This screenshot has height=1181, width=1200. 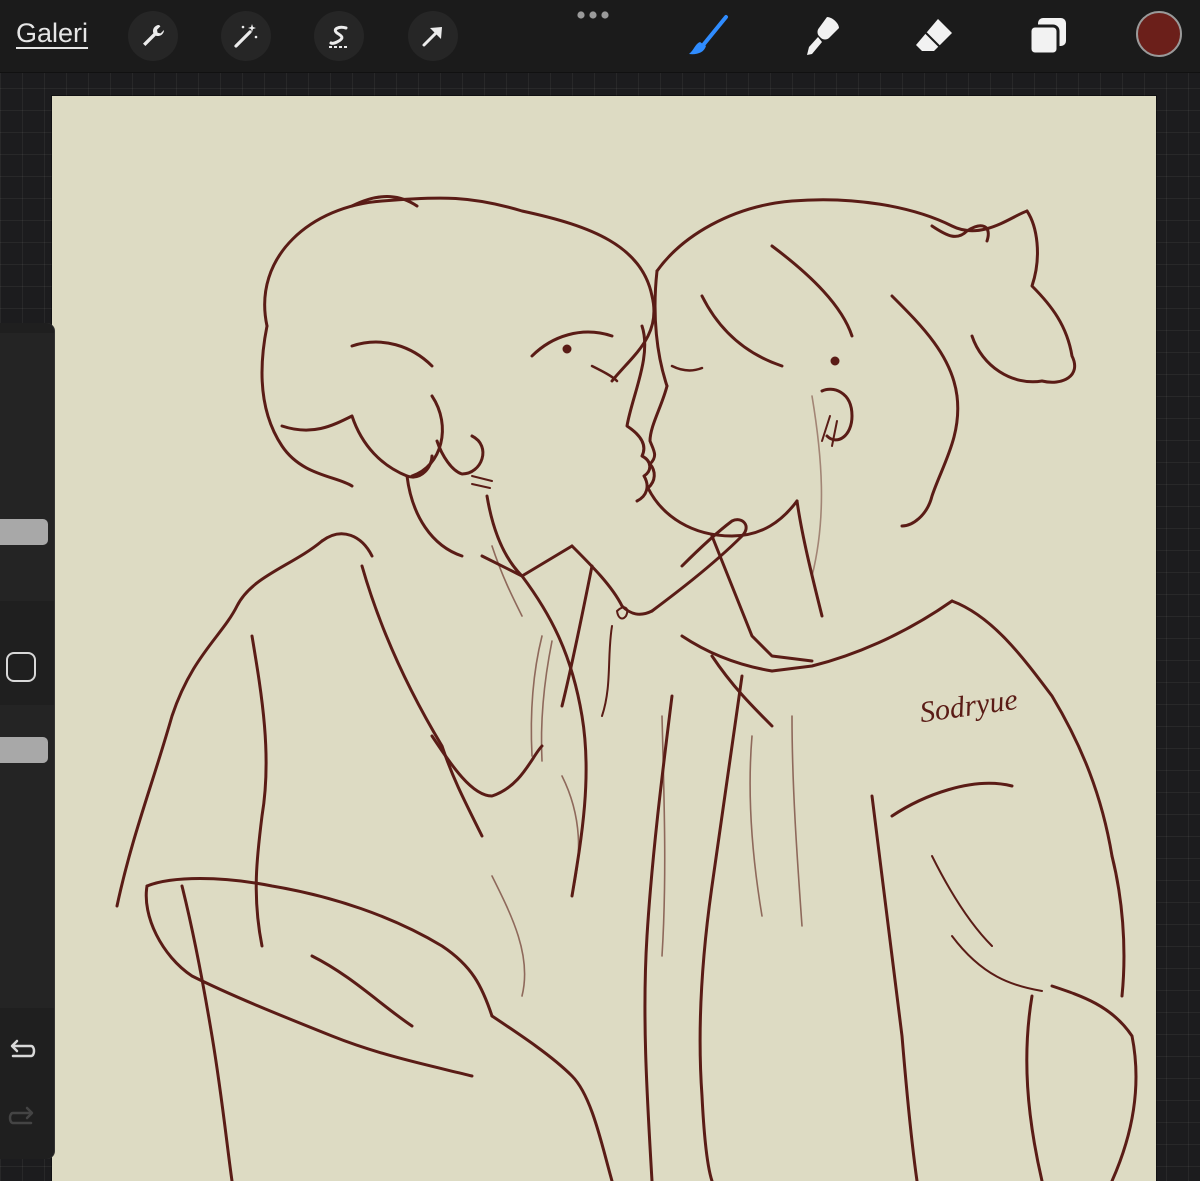 What do you see at coordinates (27, 856) in the screenshot?
I see `opacity-slider` at bounding box center [27, 856].